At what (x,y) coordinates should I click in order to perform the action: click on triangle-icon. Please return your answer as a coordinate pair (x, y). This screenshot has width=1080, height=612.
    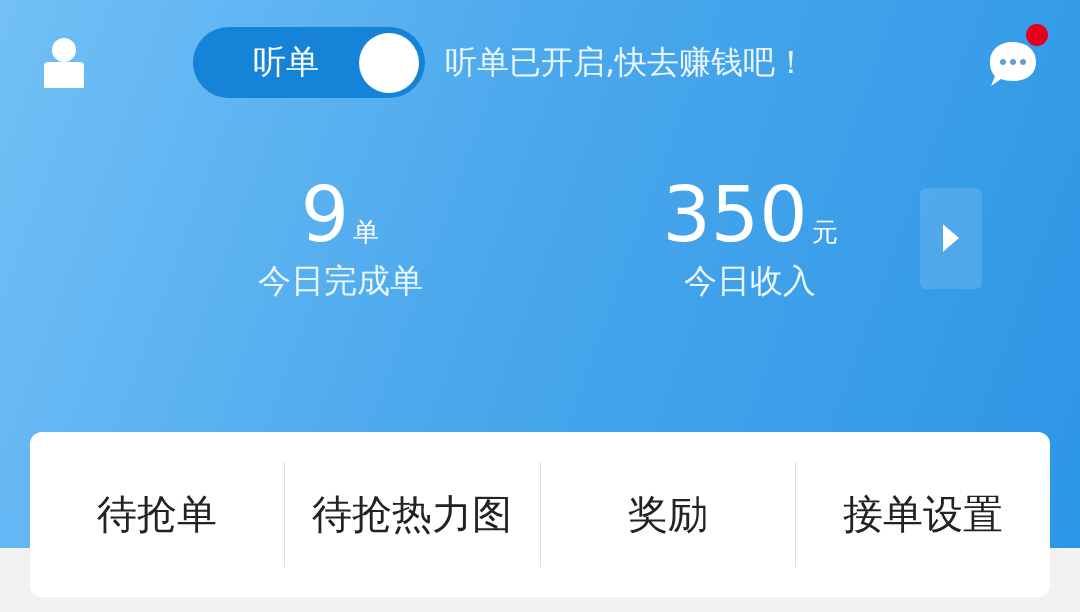
    Looking at the image, I should click on (951, 238).